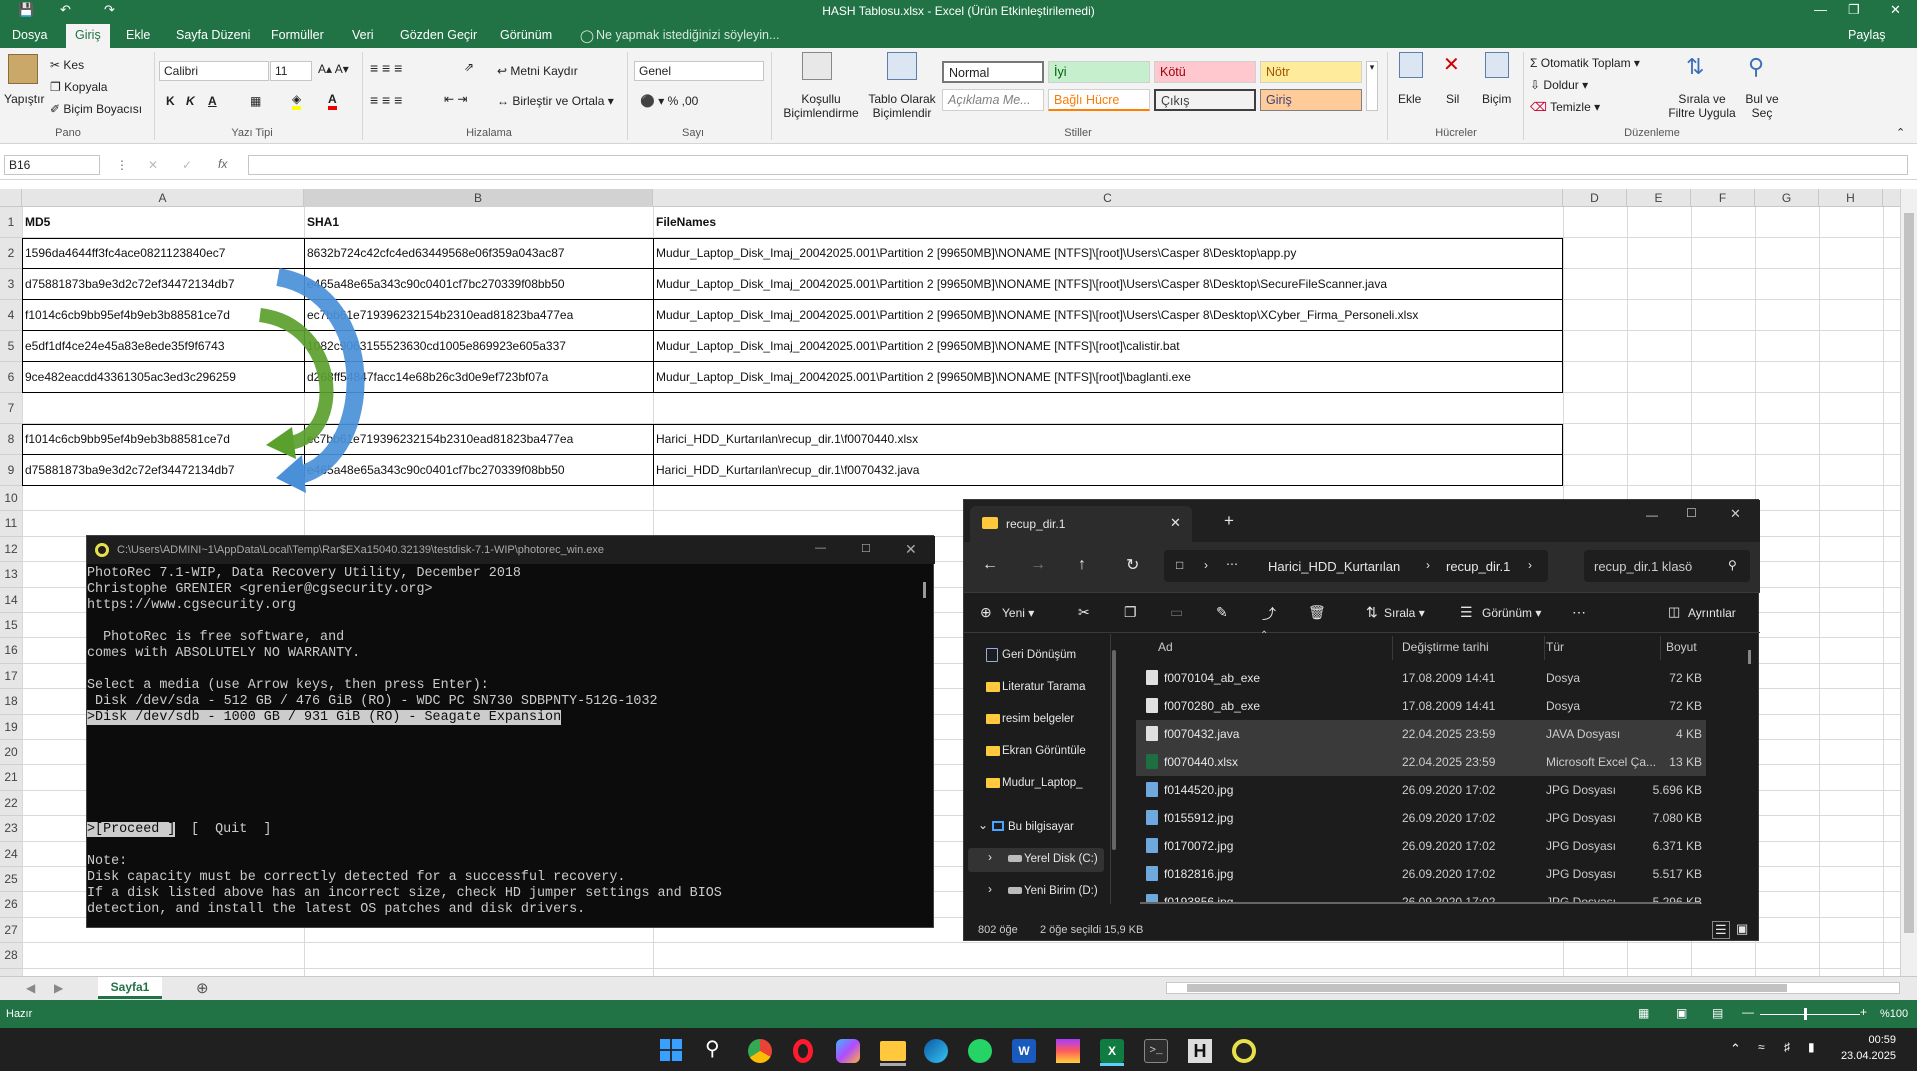 The image size is (1917, 1071). What do you see at coordinates (11, 854) in the screenshot?
I see `row-header: 24` at bounding box center [11, 854].